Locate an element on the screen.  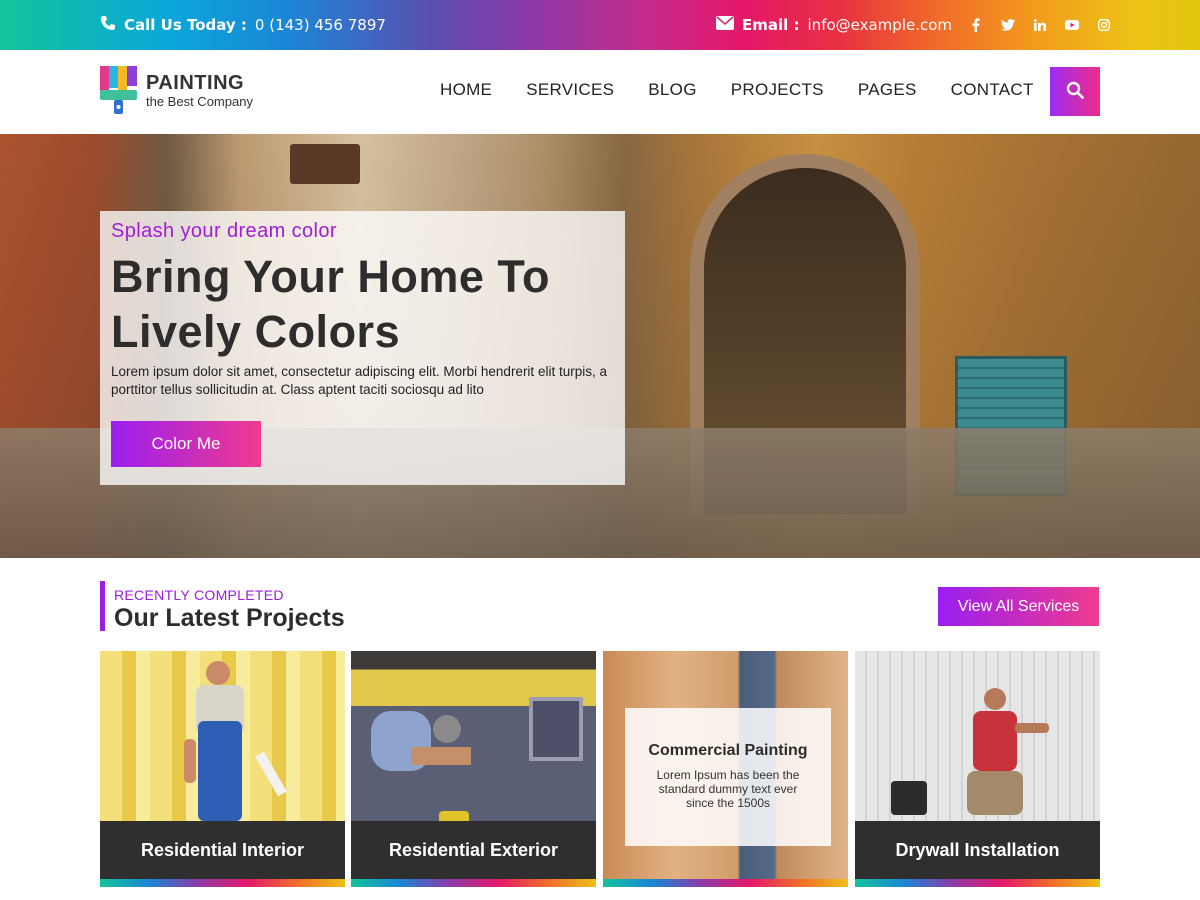
logo-name: PAINTING is located at coordinates (195, 83).